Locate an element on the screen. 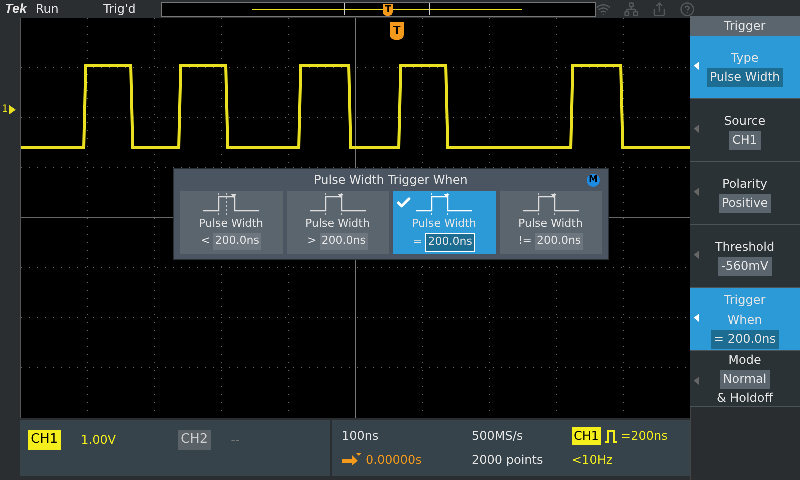  menu-value: Normal is located at coordinates (745, 379).